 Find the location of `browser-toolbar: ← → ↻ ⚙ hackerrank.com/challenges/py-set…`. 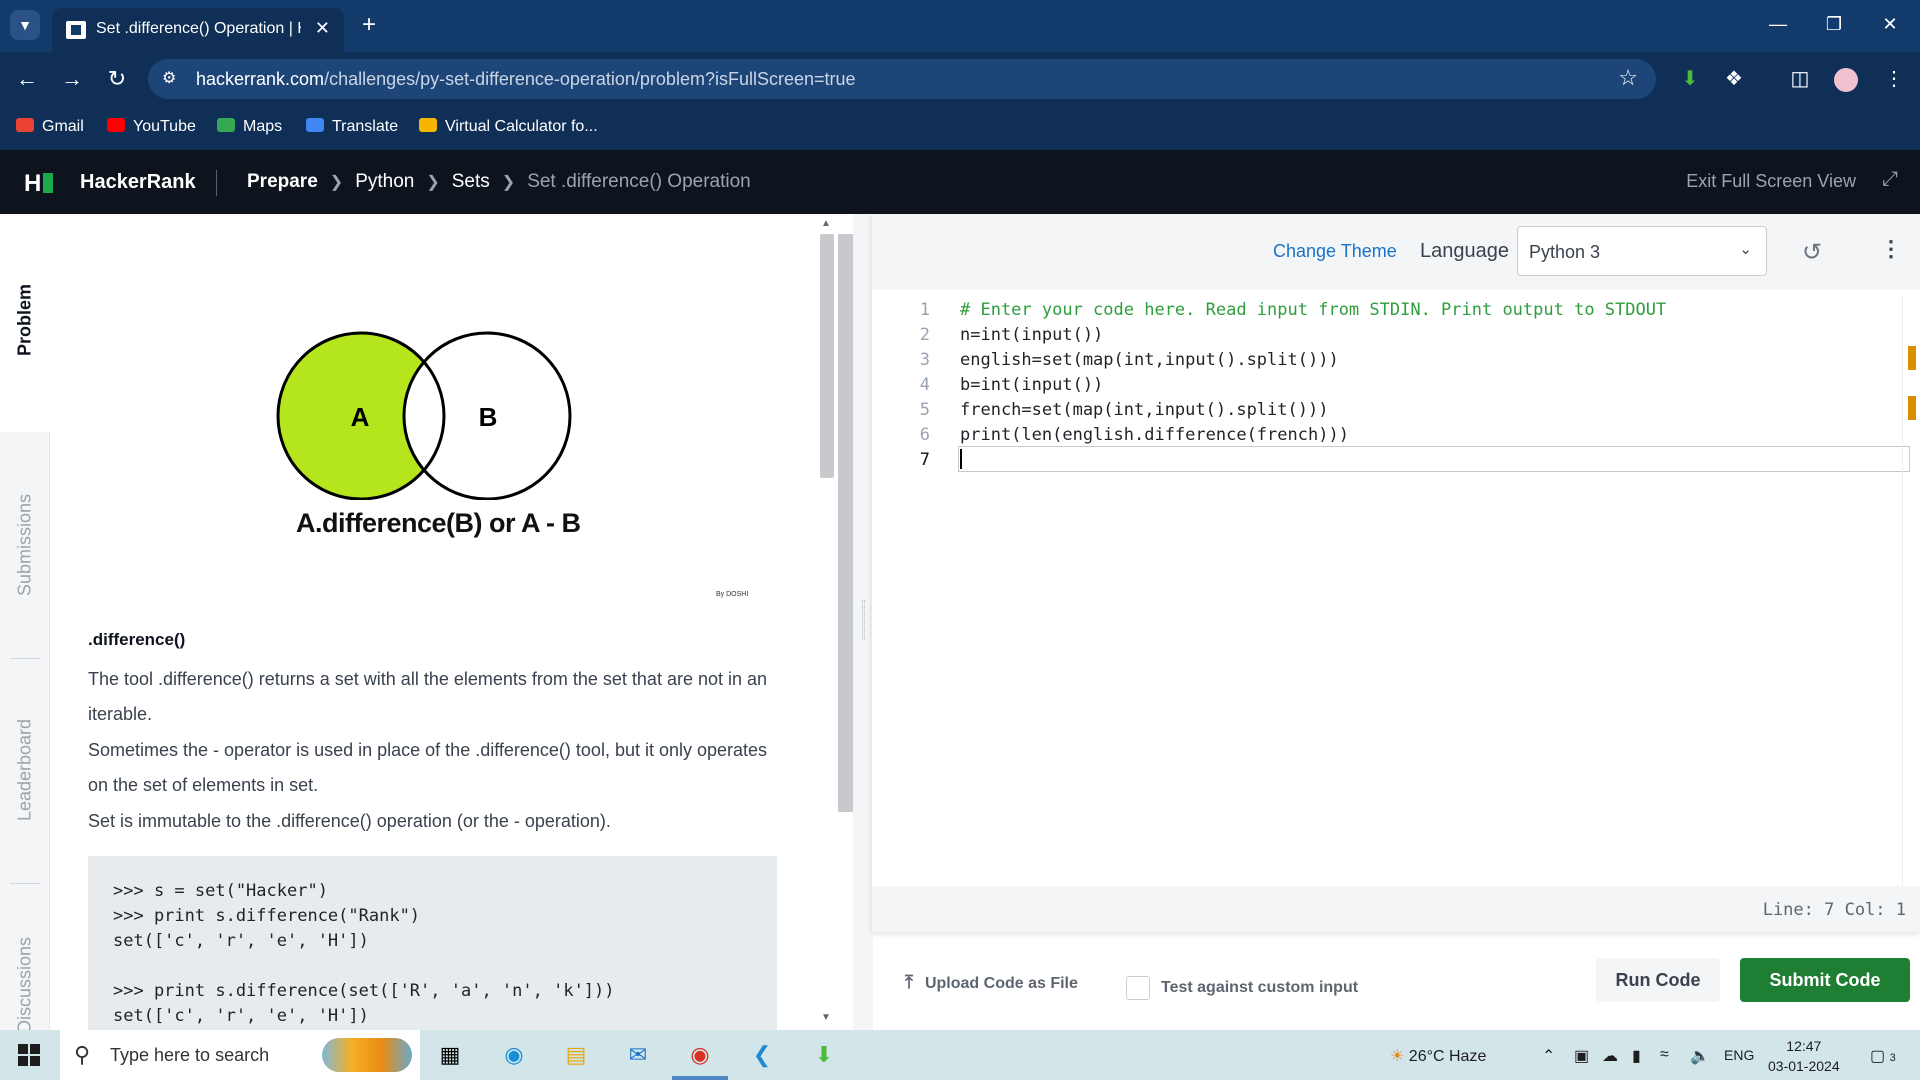

browser-toolbar: ← → ↻ ⚙ hackerrank.com/challenges/py-set… is located at coordinates (960, 79).